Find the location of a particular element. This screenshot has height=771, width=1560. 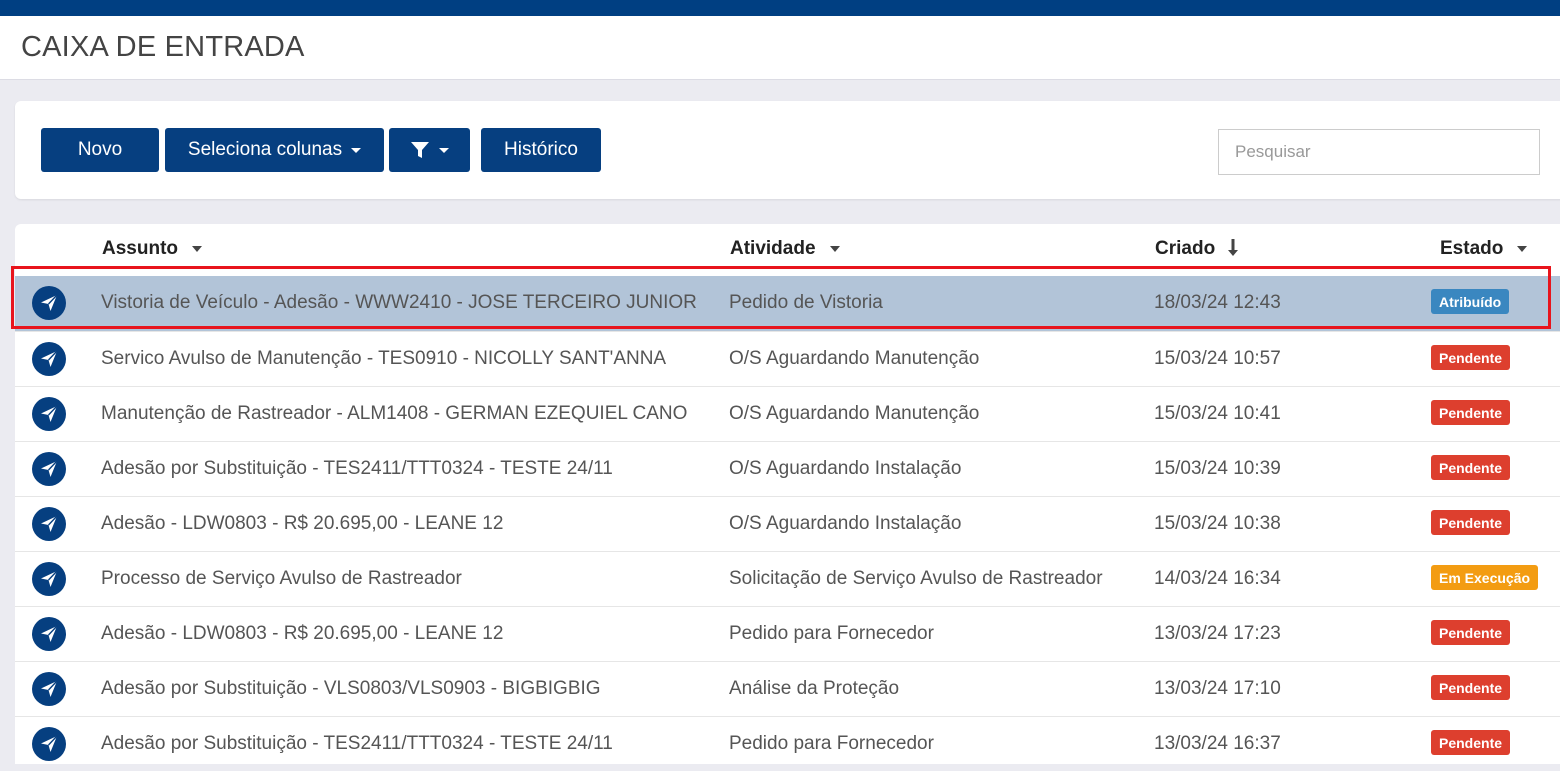

column-header-estado: Estado is located at coordinates (1484, 249).